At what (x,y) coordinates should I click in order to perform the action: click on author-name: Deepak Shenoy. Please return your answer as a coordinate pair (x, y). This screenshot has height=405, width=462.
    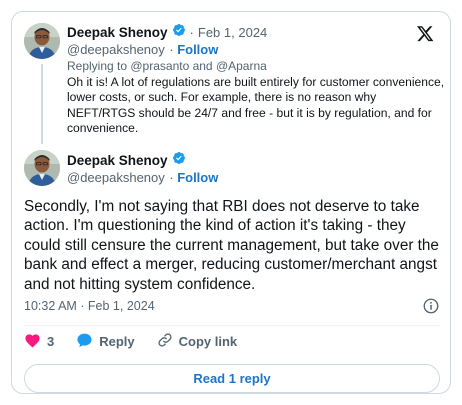
    Looking at the image, I should click on (117, 160).